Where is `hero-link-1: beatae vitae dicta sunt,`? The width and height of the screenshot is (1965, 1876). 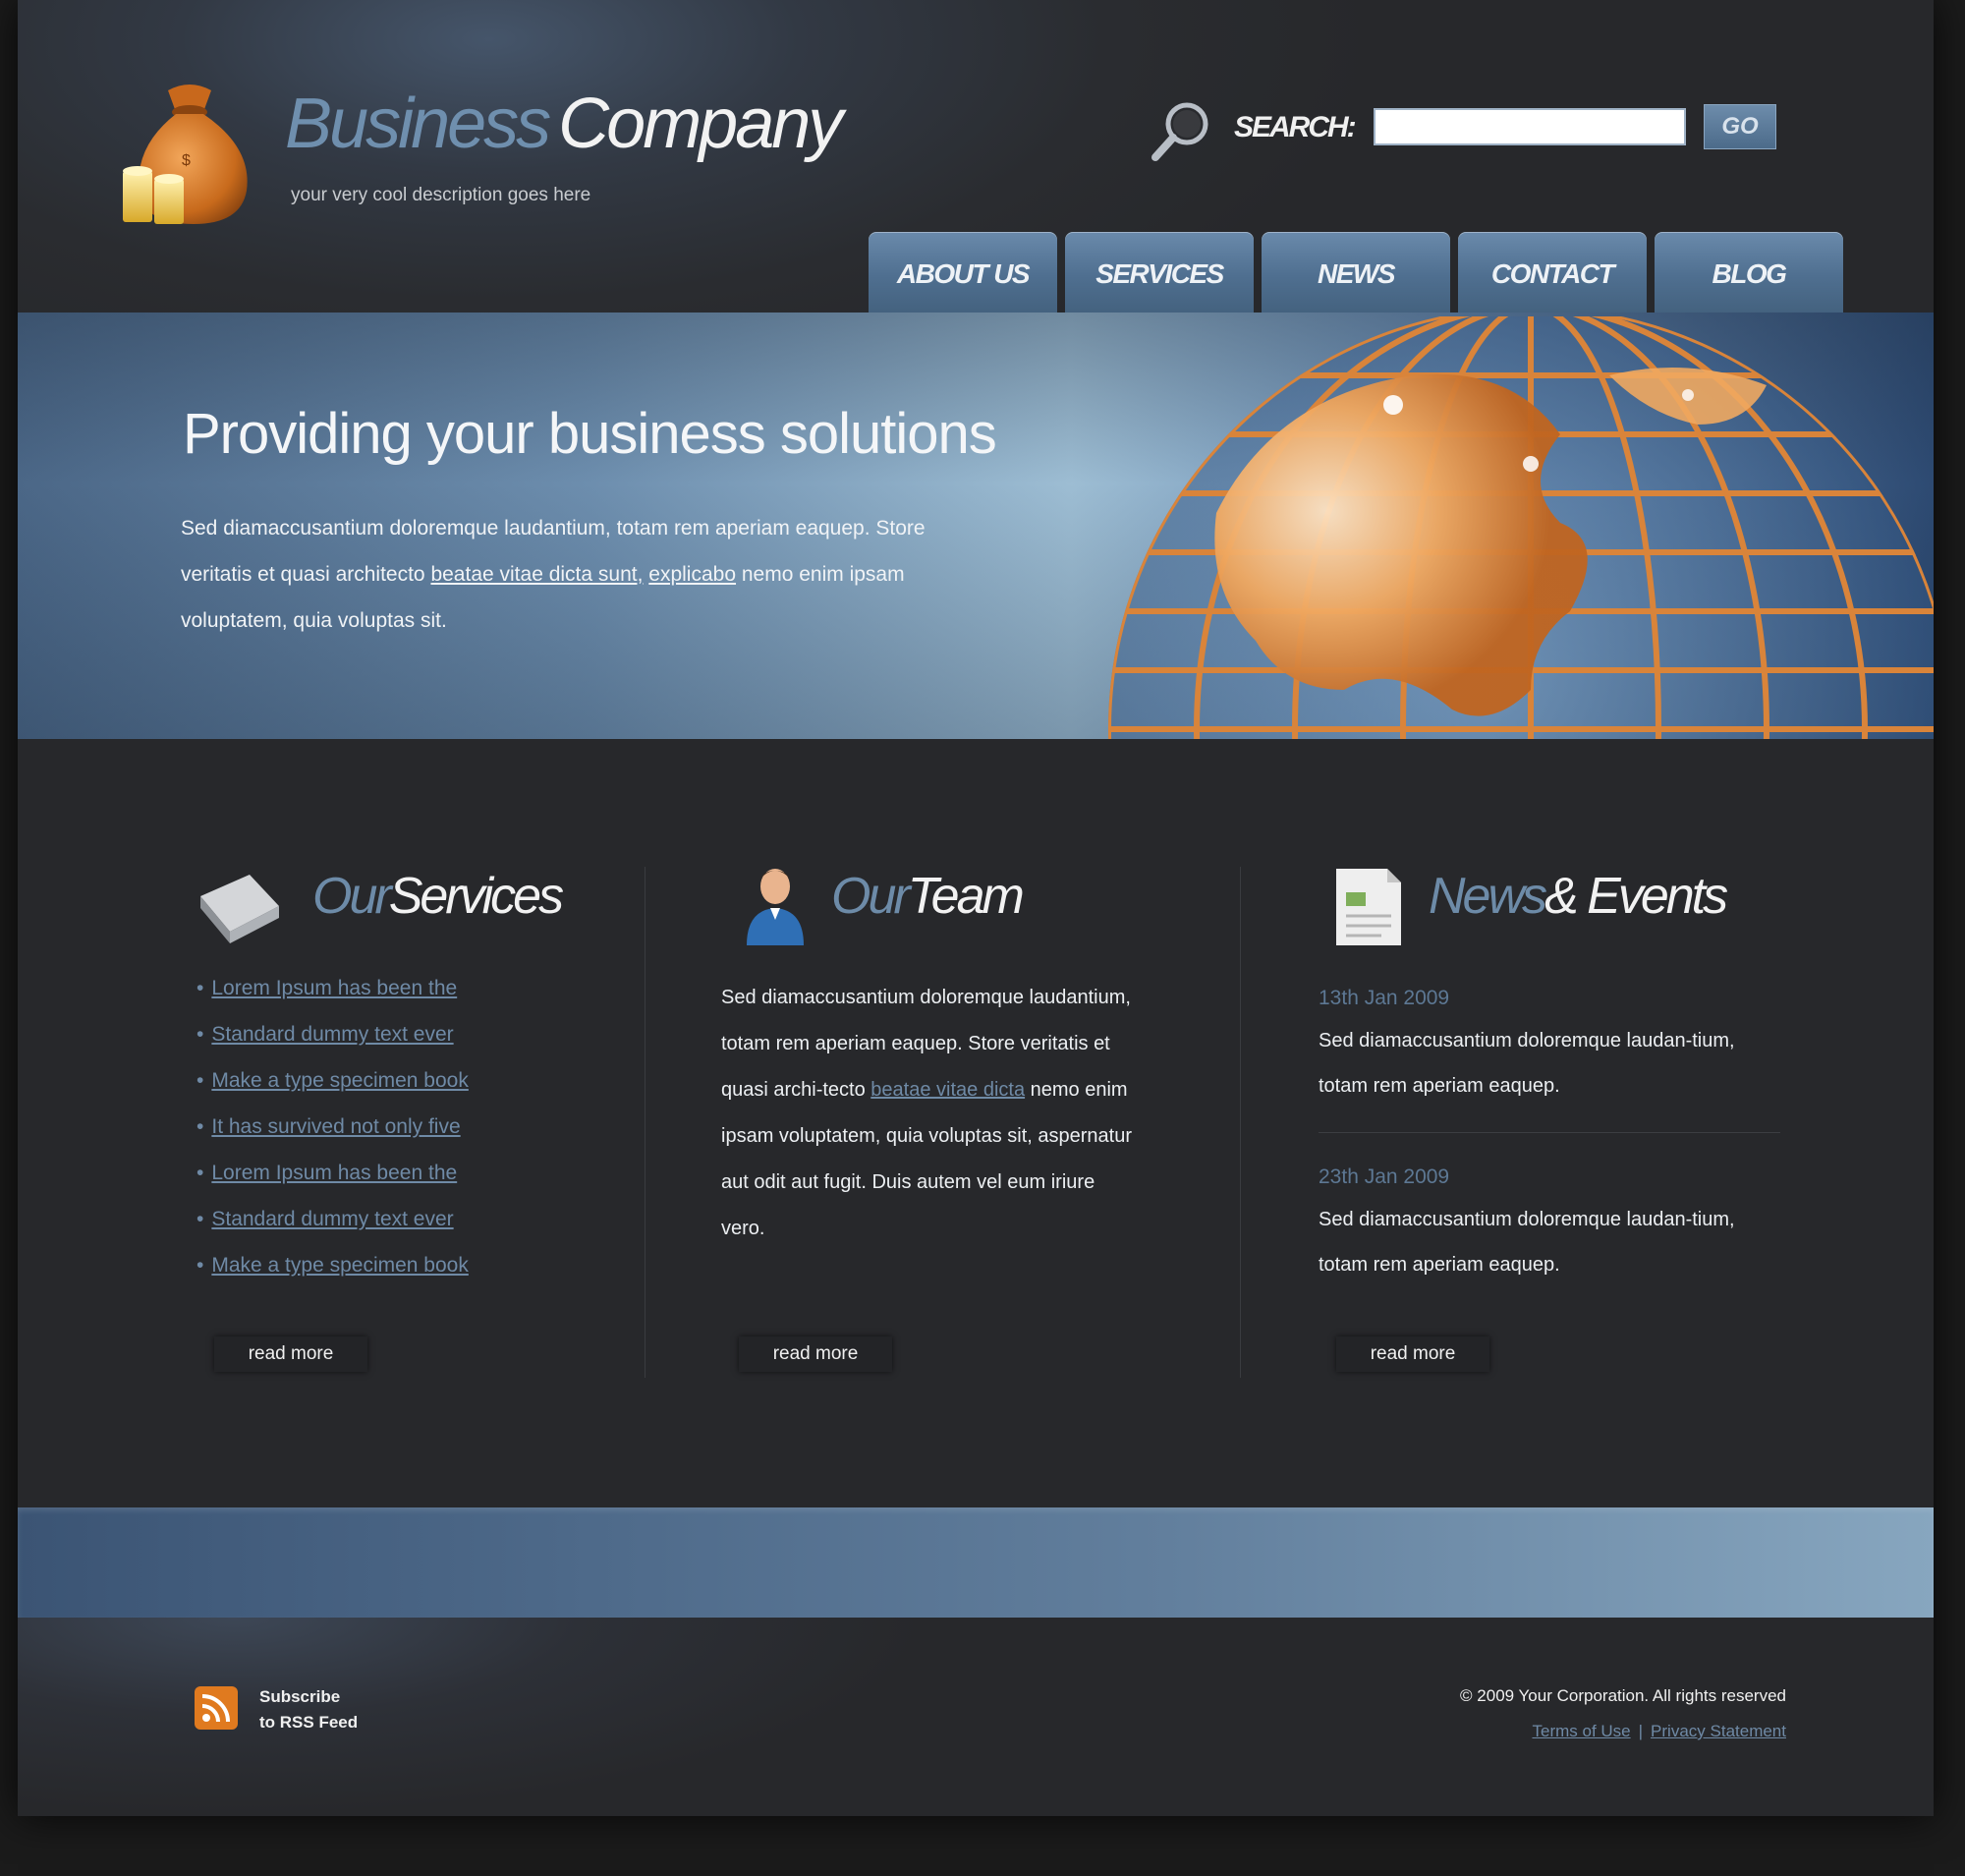 hero-link-1: beatae vitae dicta sunt, is located at coordinates (536, 574).